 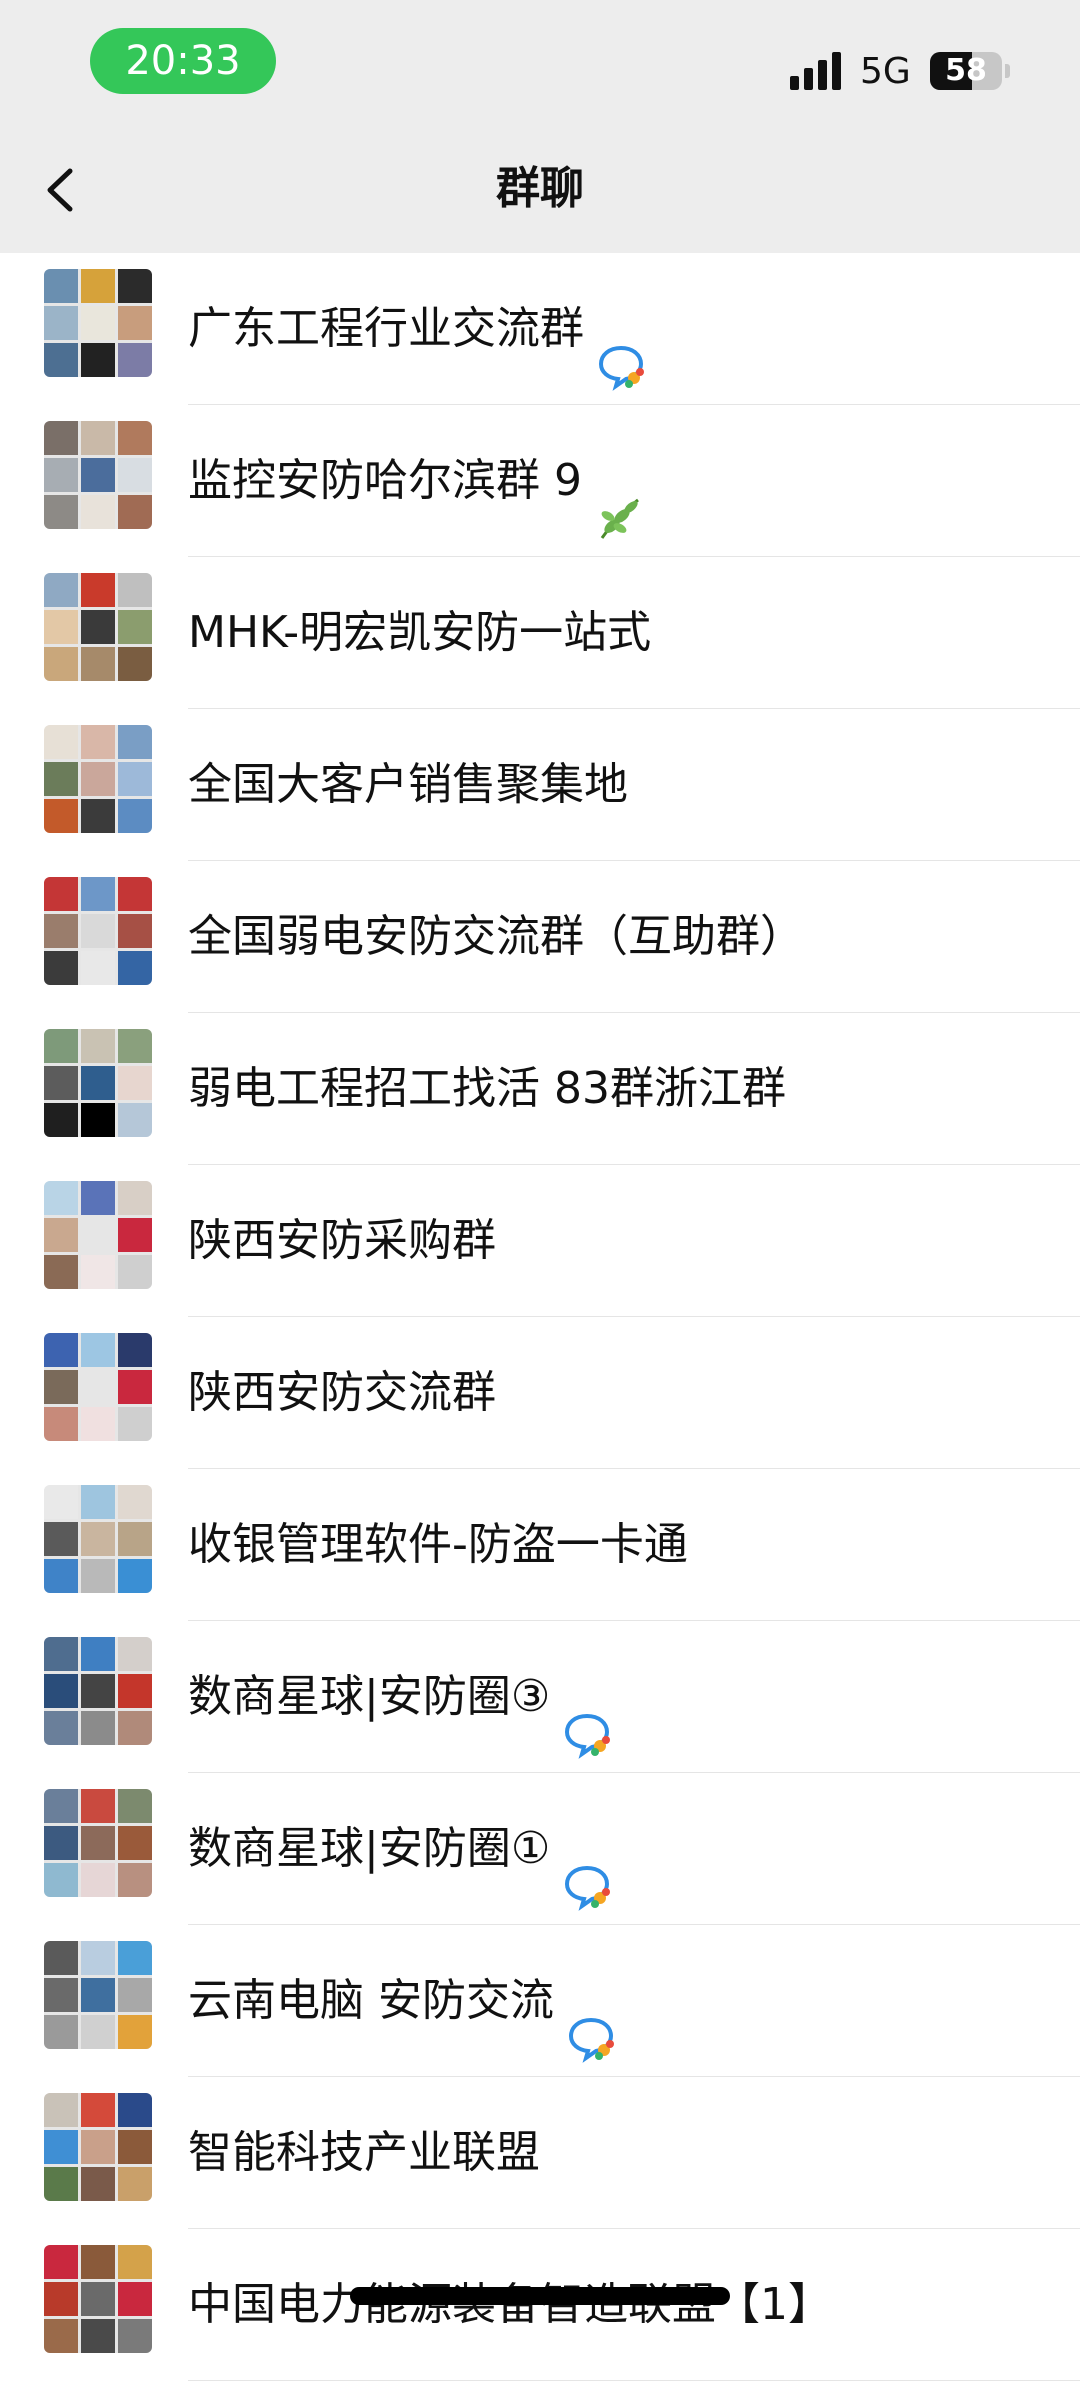 I want to click on list-item: 弱电工程招工找活 83群浙江群, so click(x=540, y=1089).